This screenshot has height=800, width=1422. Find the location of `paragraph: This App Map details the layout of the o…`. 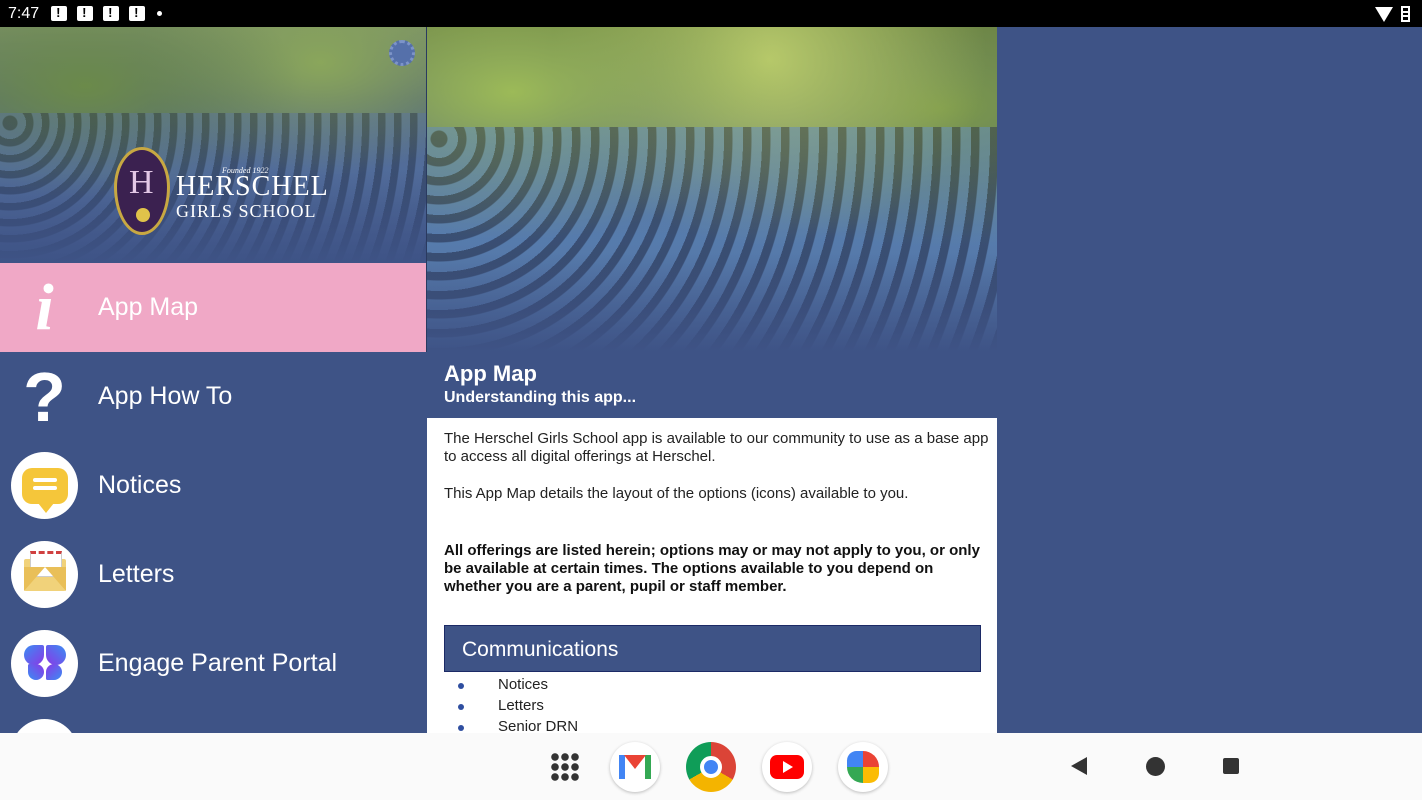

paragraph: This App Map details the layout of the o… is located at coordinates (676, 493).